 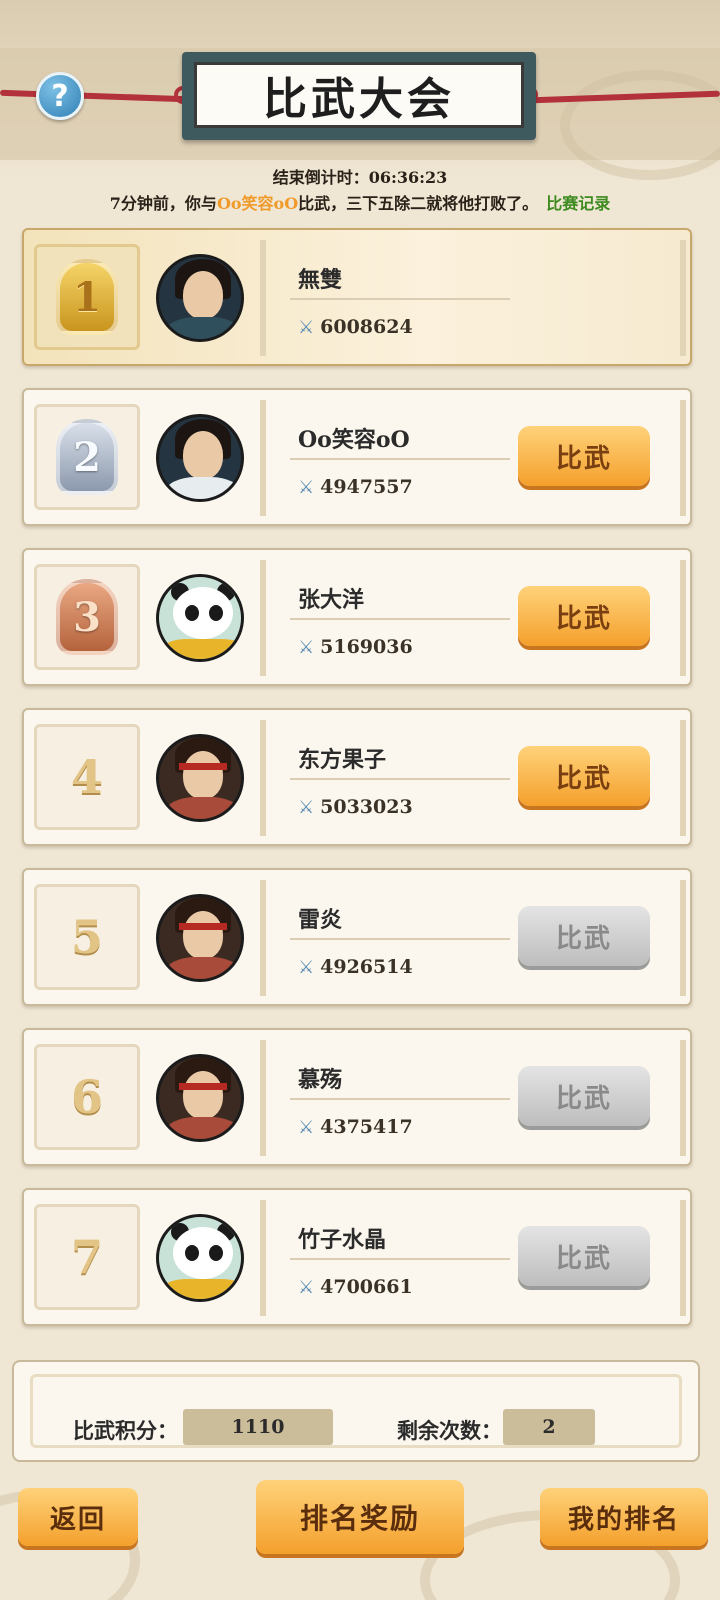 I want to click on rank-number: 3, so click(x=87, y=617).